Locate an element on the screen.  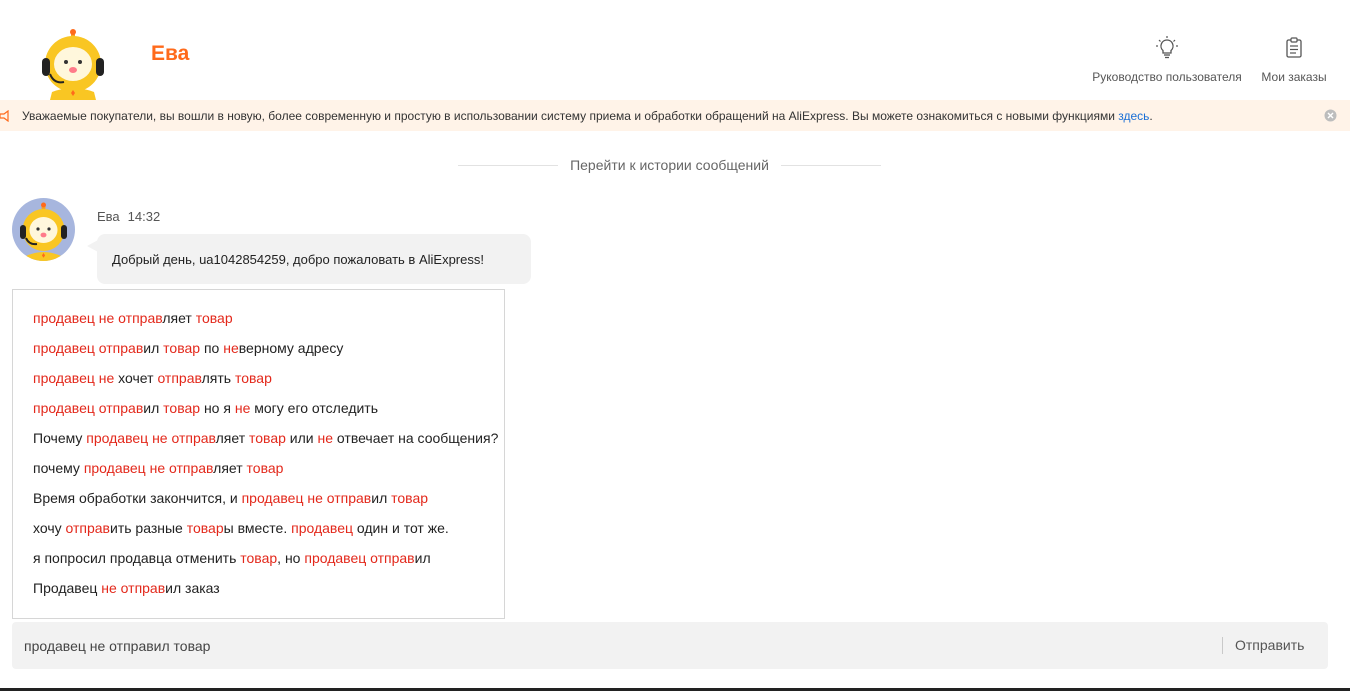
my-orders-label: Мои заказы is located at coordinates (1294, 77).